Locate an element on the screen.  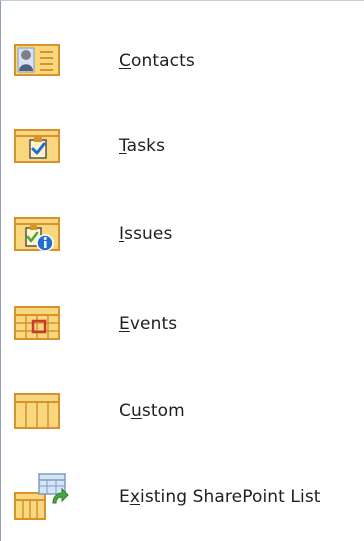
label-rest: asks is located at coordinates (146, 146).